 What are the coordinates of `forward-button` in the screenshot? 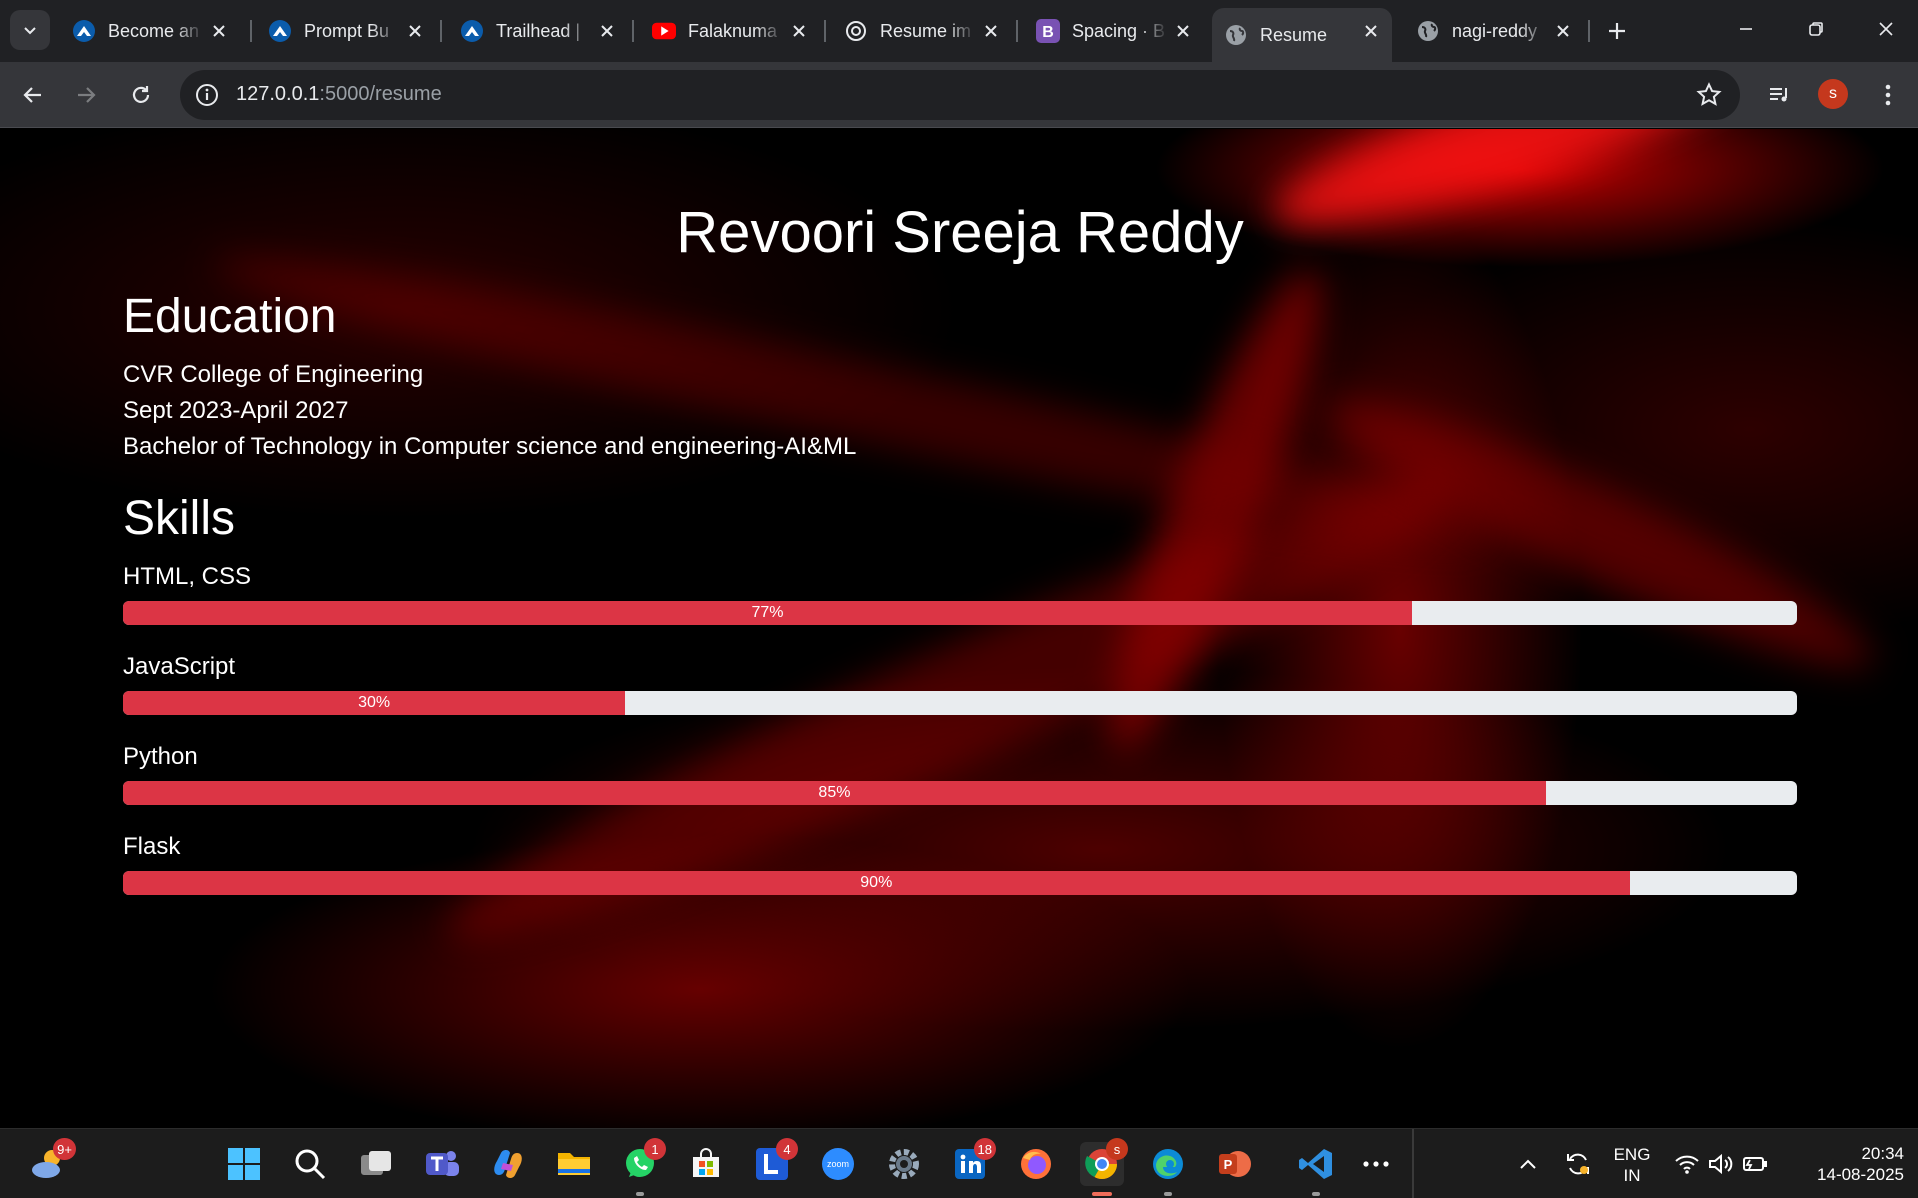 It's located at (86, 95).